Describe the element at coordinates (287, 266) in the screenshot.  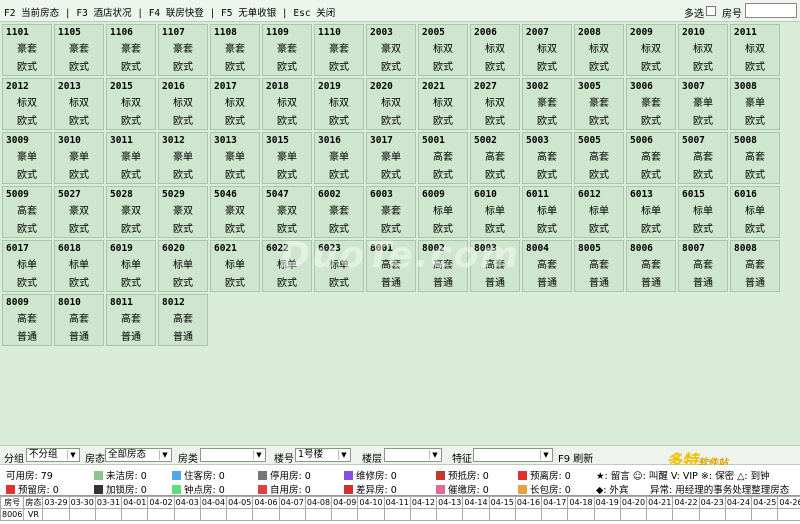
I see `room-card: 6022标单欧式` at that location.